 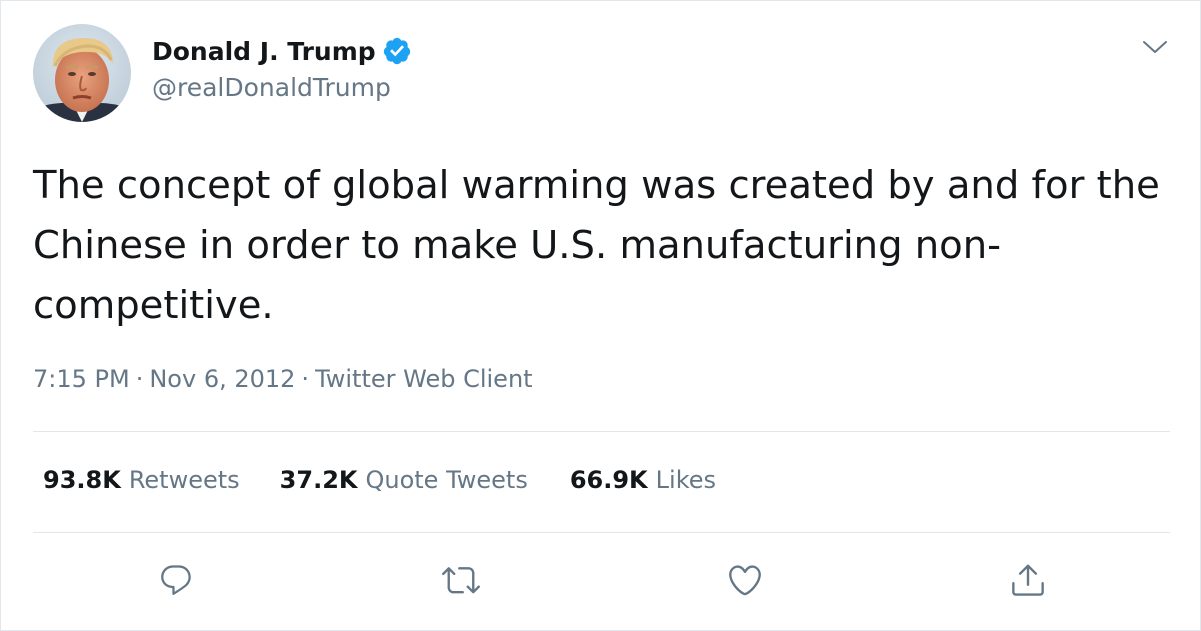 I want to click on author-name-row: Donald J. Trump, so click(x=282, y=51).